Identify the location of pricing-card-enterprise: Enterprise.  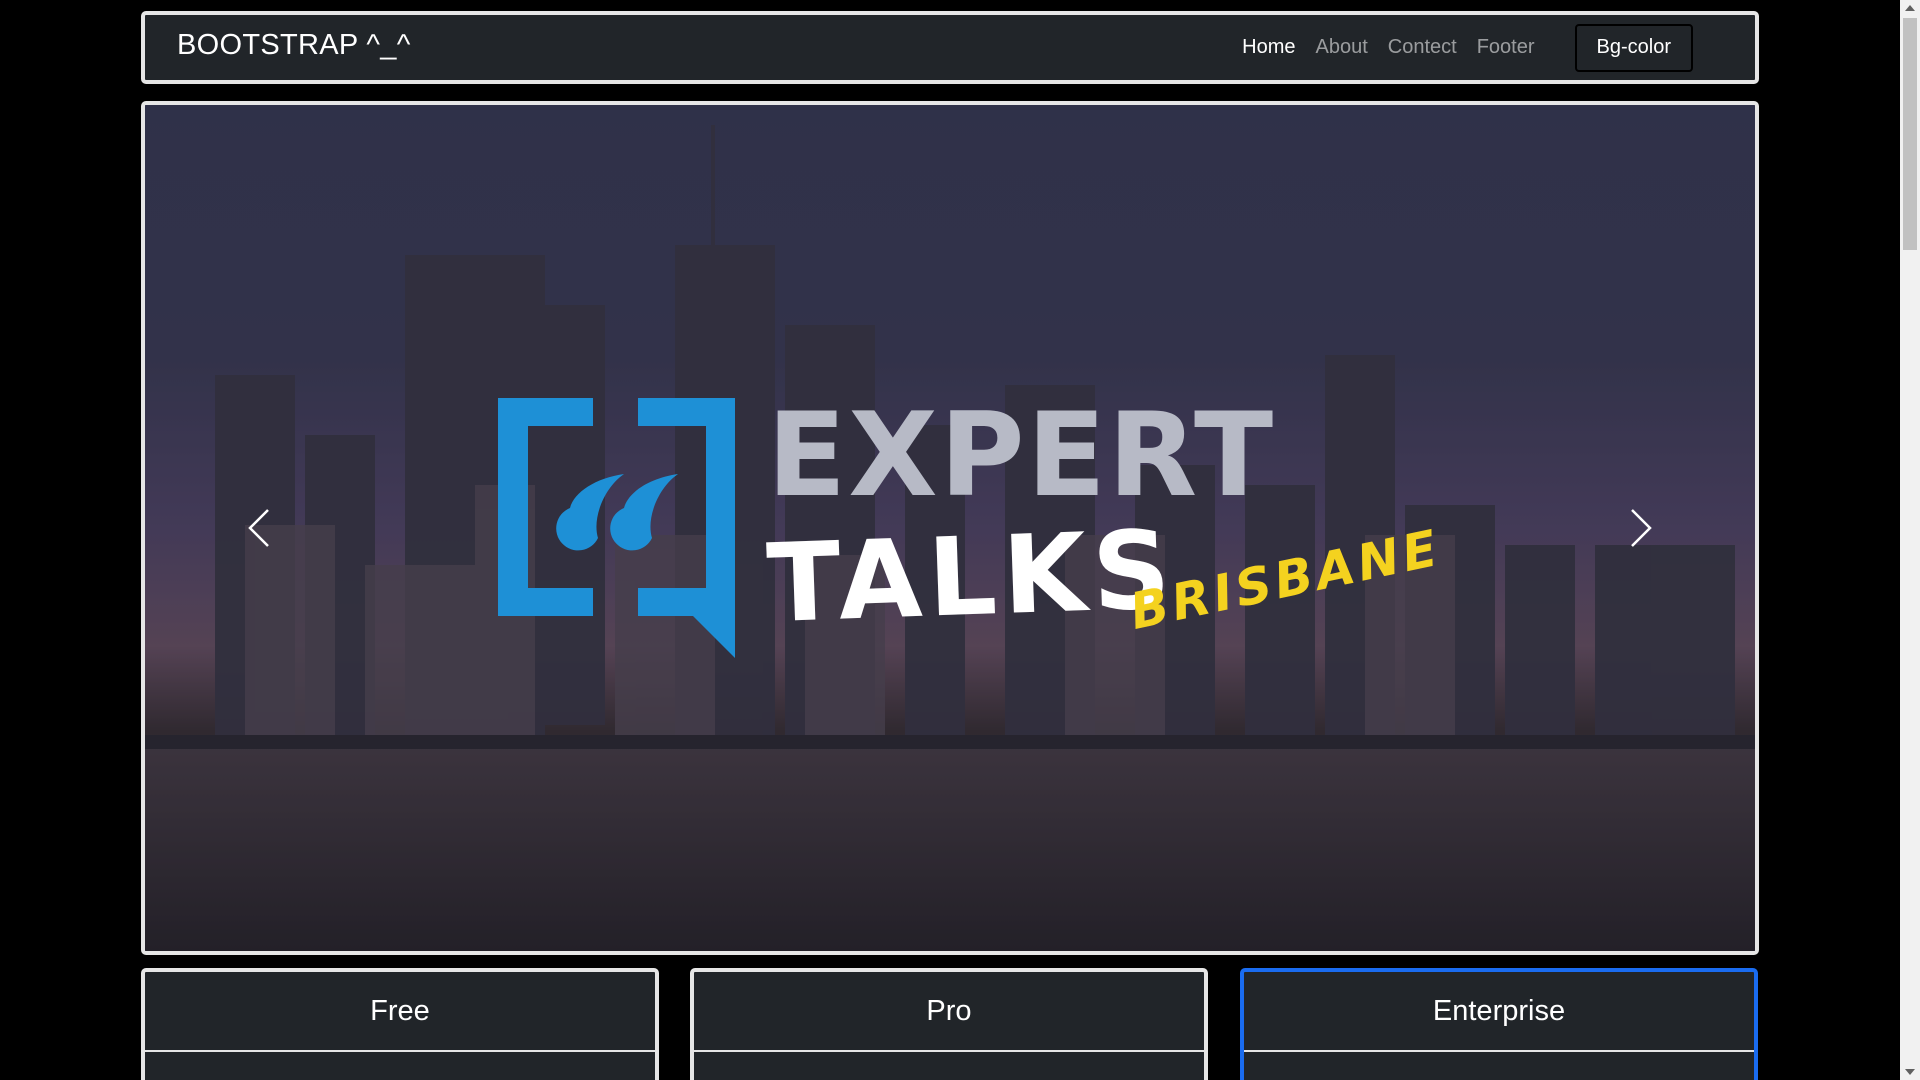
(1499, 1024).